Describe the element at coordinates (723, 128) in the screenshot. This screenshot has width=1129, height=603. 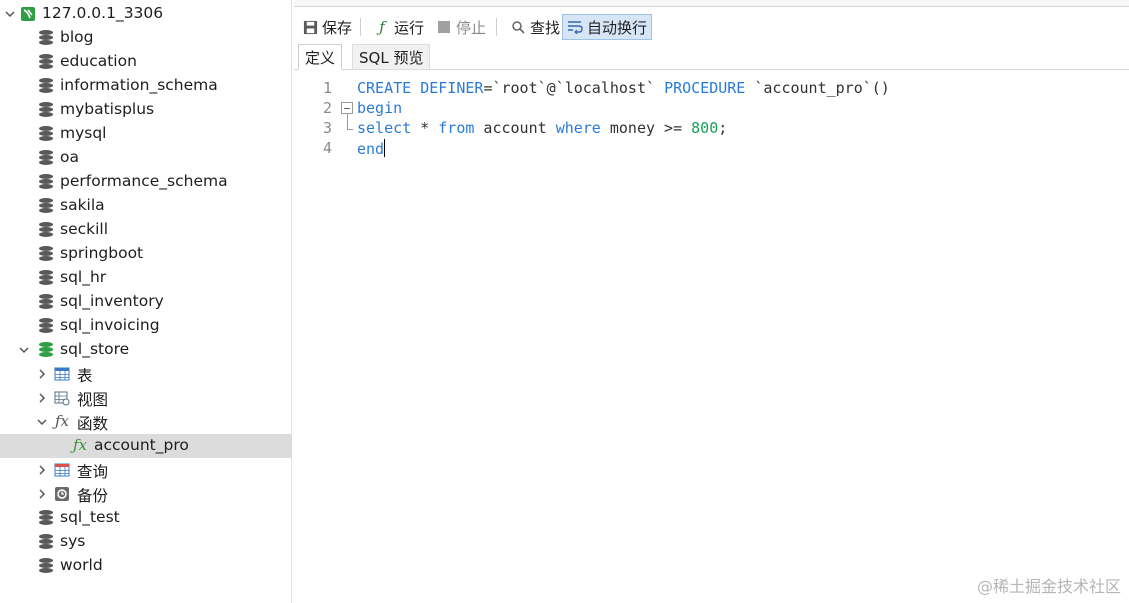
I see `code-text: ;` at that location.